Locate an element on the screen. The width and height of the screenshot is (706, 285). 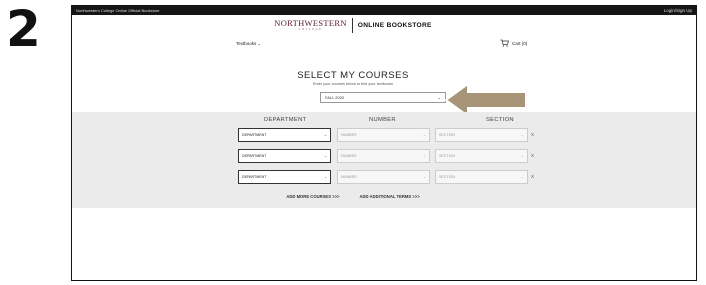
add-additional-terms-link: ADD ADDITIONAL TERMS >>> is located at coordinates (390, 196).